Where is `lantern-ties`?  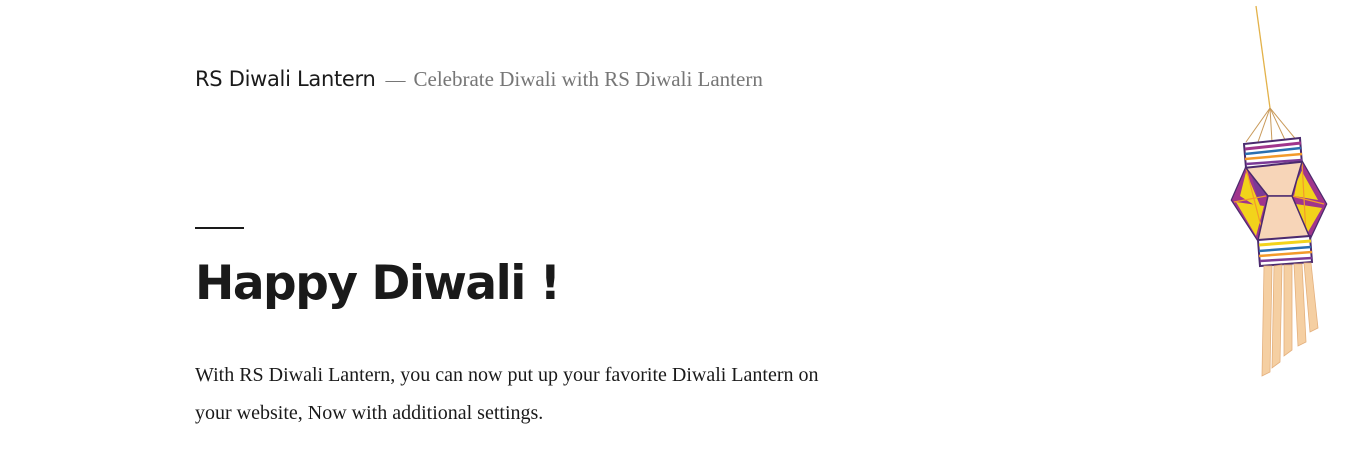 lantern-ties is located at coordinates (1272, 125).